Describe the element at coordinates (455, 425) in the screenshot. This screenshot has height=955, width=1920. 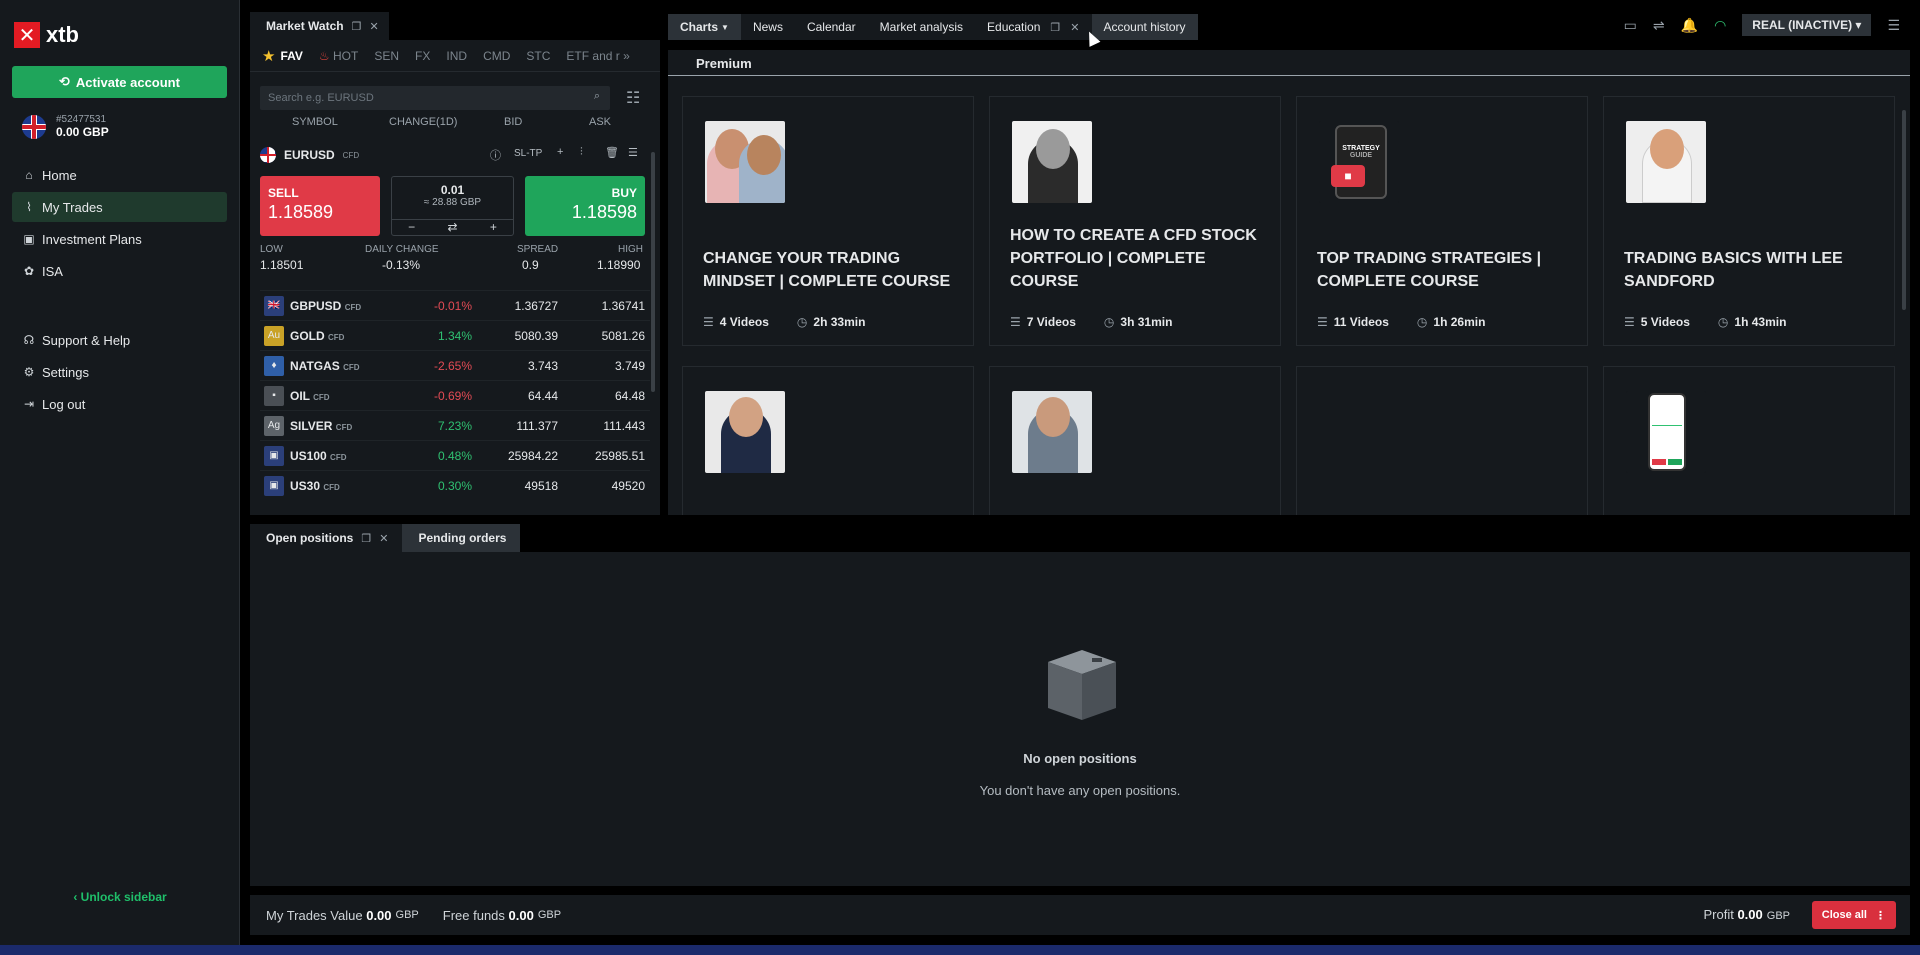
I see `instrument-row: Ag SILVER CFD 7.23% 111.377 111.443` at that location.